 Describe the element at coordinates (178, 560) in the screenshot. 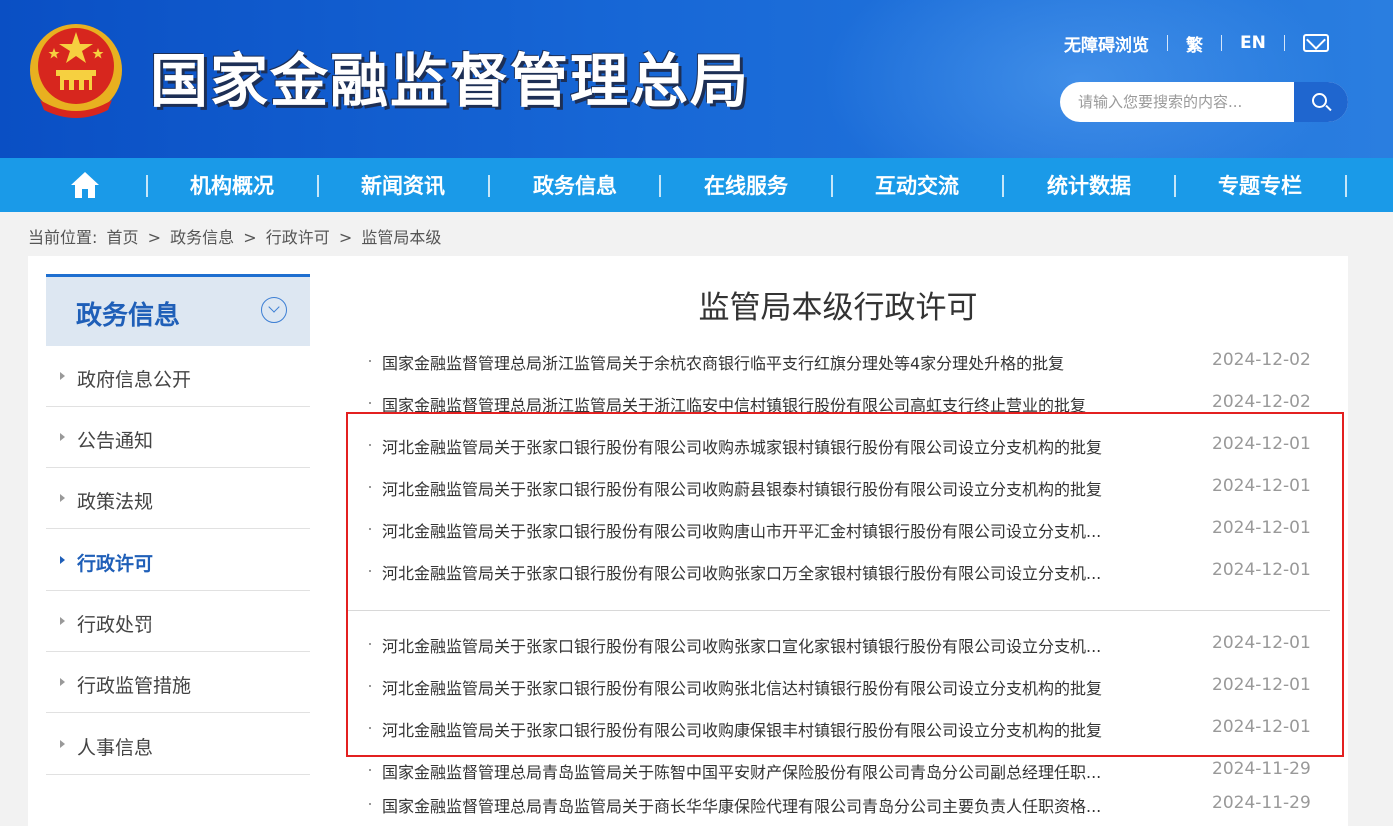

I see `sidebar-item-admin-license: 行政许可` at that location.